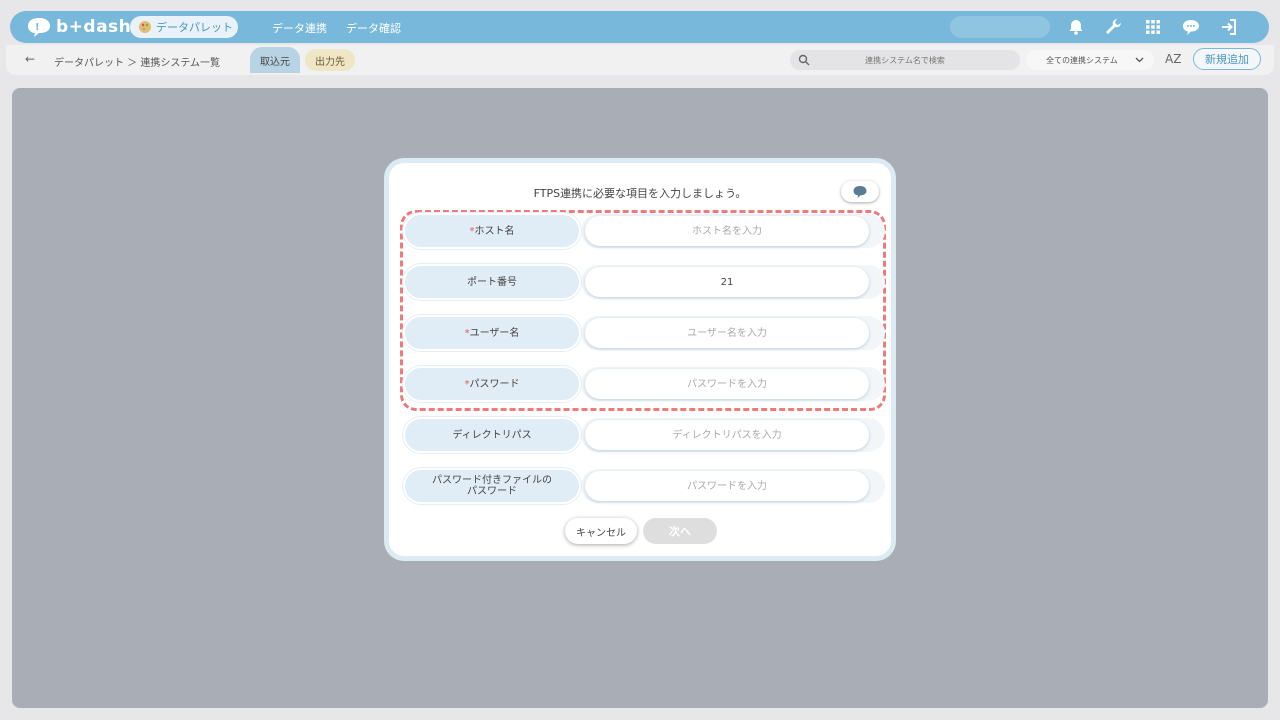  Describe the element at coordinates (1227, 59) in the screenshot. I see `add-new-button: 新規追加` at that location.